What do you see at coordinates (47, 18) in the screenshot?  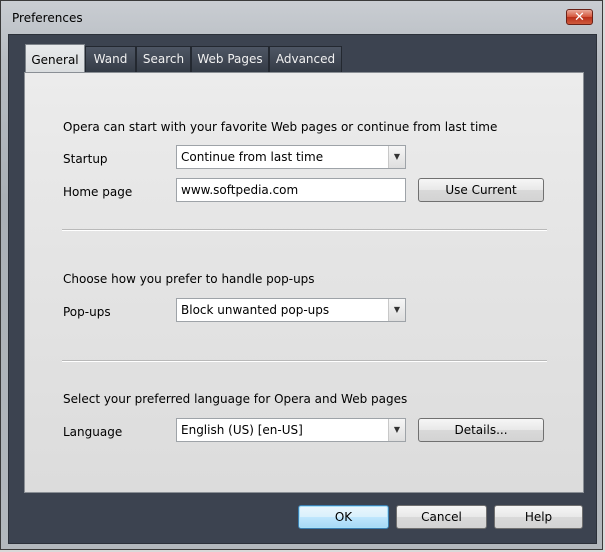 I see `window-title: Preferences` at bounding box center [47, 18].